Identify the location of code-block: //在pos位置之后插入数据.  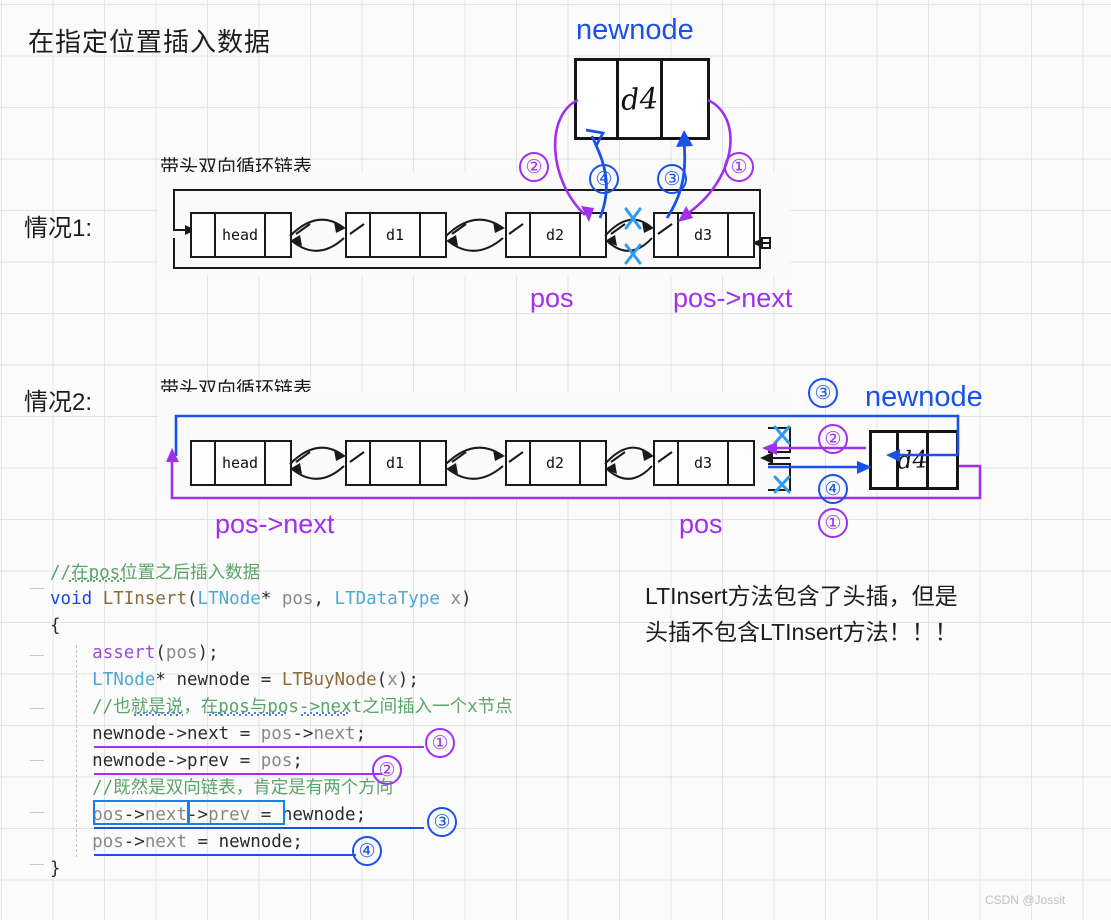
(155, 573).